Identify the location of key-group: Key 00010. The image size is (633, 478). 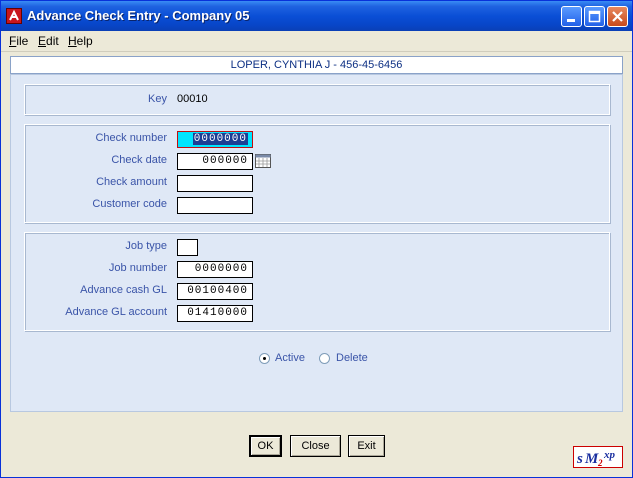
(317, 99).